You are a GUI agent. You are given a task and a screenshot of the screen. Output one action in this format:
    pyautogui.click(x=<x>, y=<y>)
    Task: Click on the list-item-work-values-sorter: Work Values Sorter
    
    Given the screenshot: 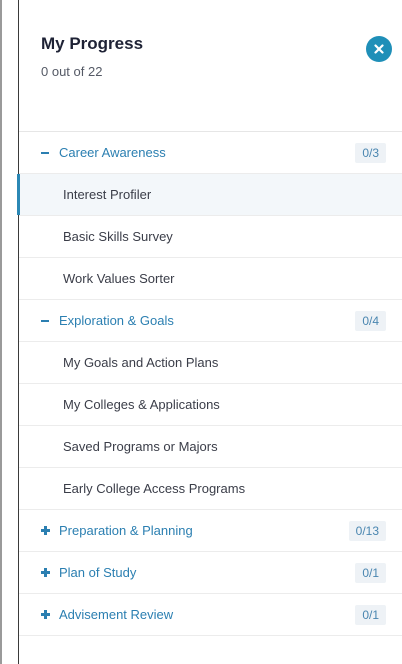 What is the action you would take?
    pyautogui.click(x=210, y=279)
    